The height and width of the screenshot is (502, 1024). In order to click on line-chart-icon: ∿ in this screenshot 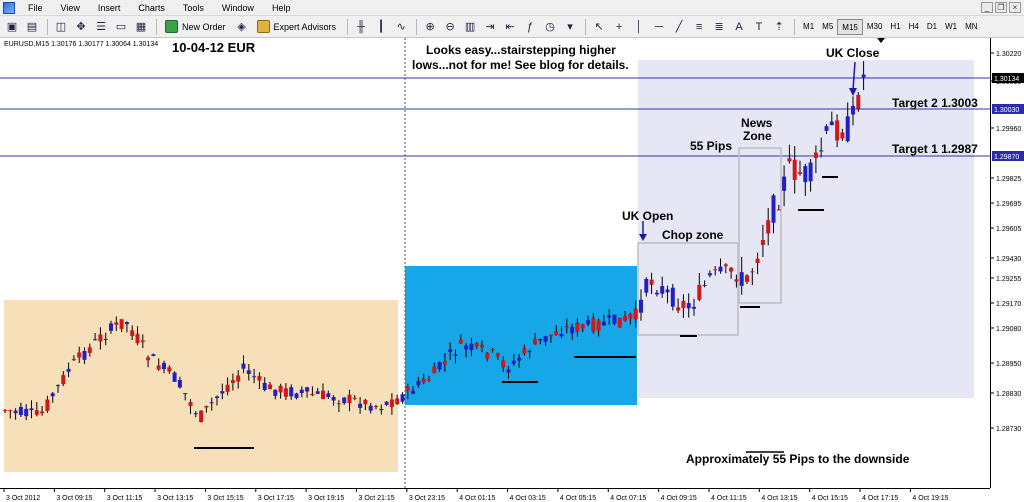, I will do `click(401, 27)`.